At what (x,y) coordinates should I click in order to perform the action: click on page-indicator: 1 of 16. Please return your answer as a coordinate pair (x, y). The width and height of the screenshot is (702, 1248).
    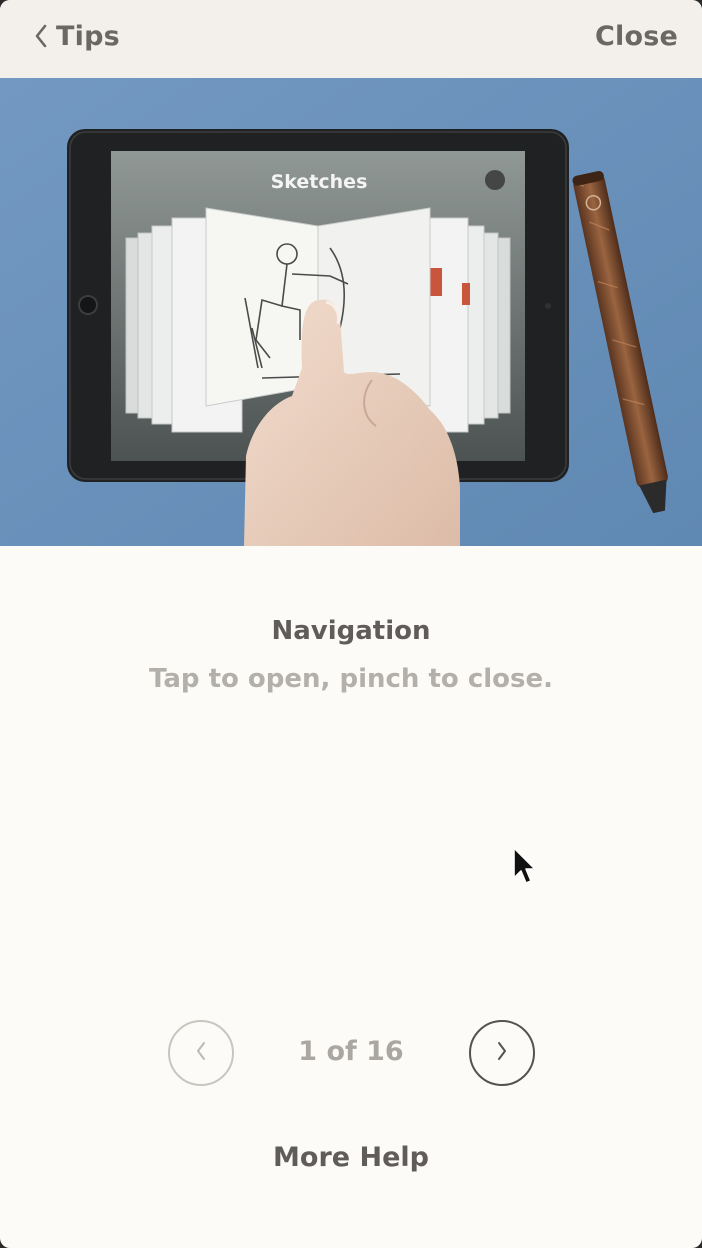
    Looking at the image, I should click on (351, 1051).